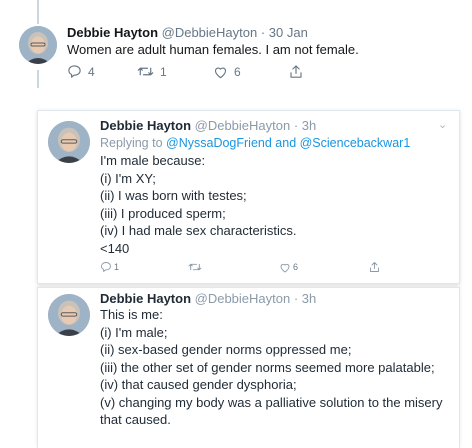  I want to click on reply-button: 4, so click(102, 71).